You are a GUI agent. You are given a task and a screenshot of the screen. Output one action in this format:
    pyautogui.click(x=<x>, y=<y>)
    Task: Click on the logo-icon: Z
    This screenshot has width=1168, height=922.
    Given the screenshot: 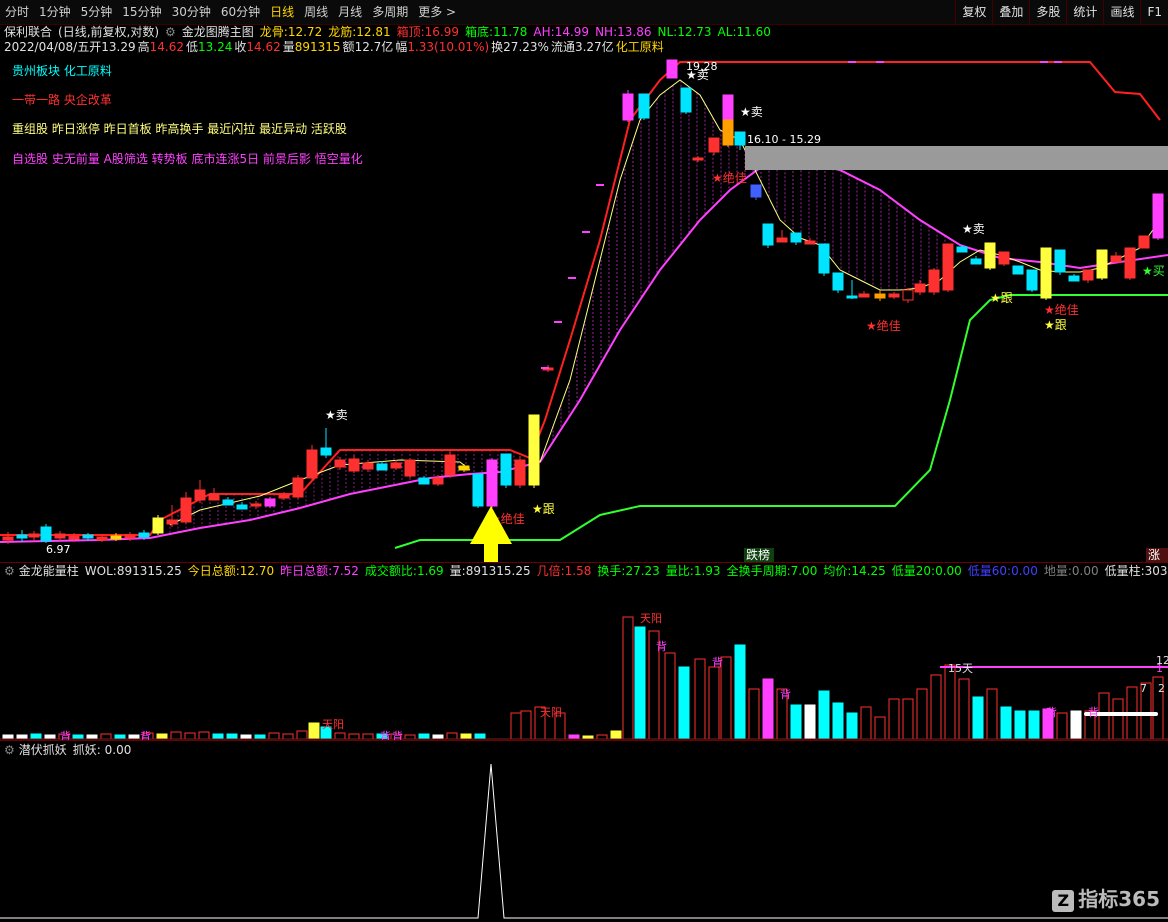 What is the action you would take?
    pyautogui.click(x=1063, y=901)
    